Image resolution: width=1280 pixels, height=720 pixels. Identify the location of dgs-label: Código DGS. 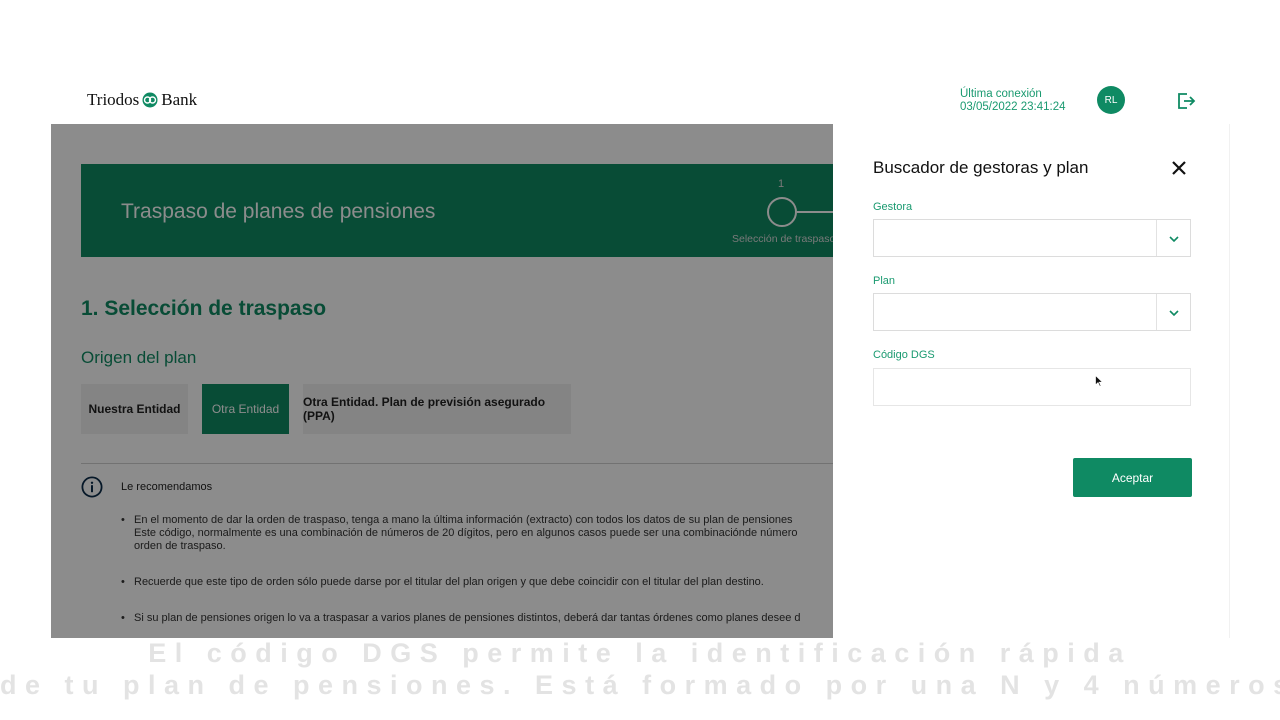
(904, 355).